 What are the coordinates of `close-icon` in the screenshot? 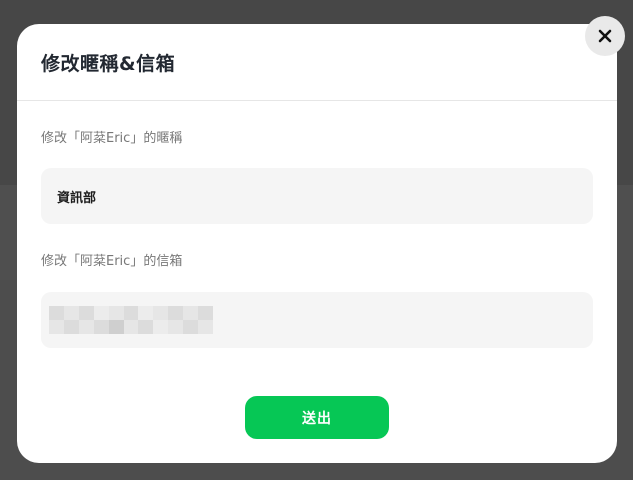 It's located at (605, 36).